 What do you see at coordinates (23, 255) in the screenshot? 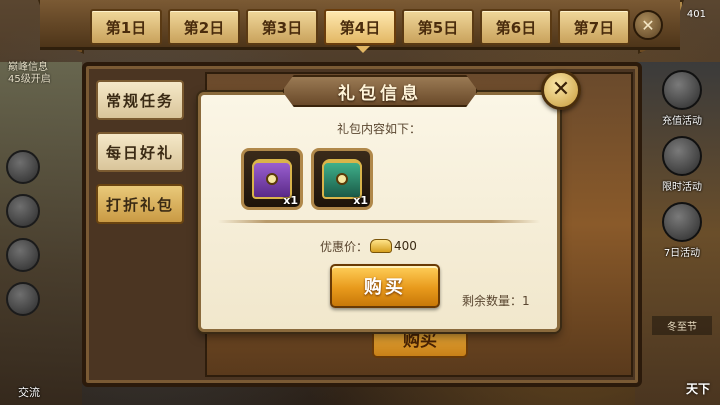
I see `friends-icon` at bounding box center [23, 255].